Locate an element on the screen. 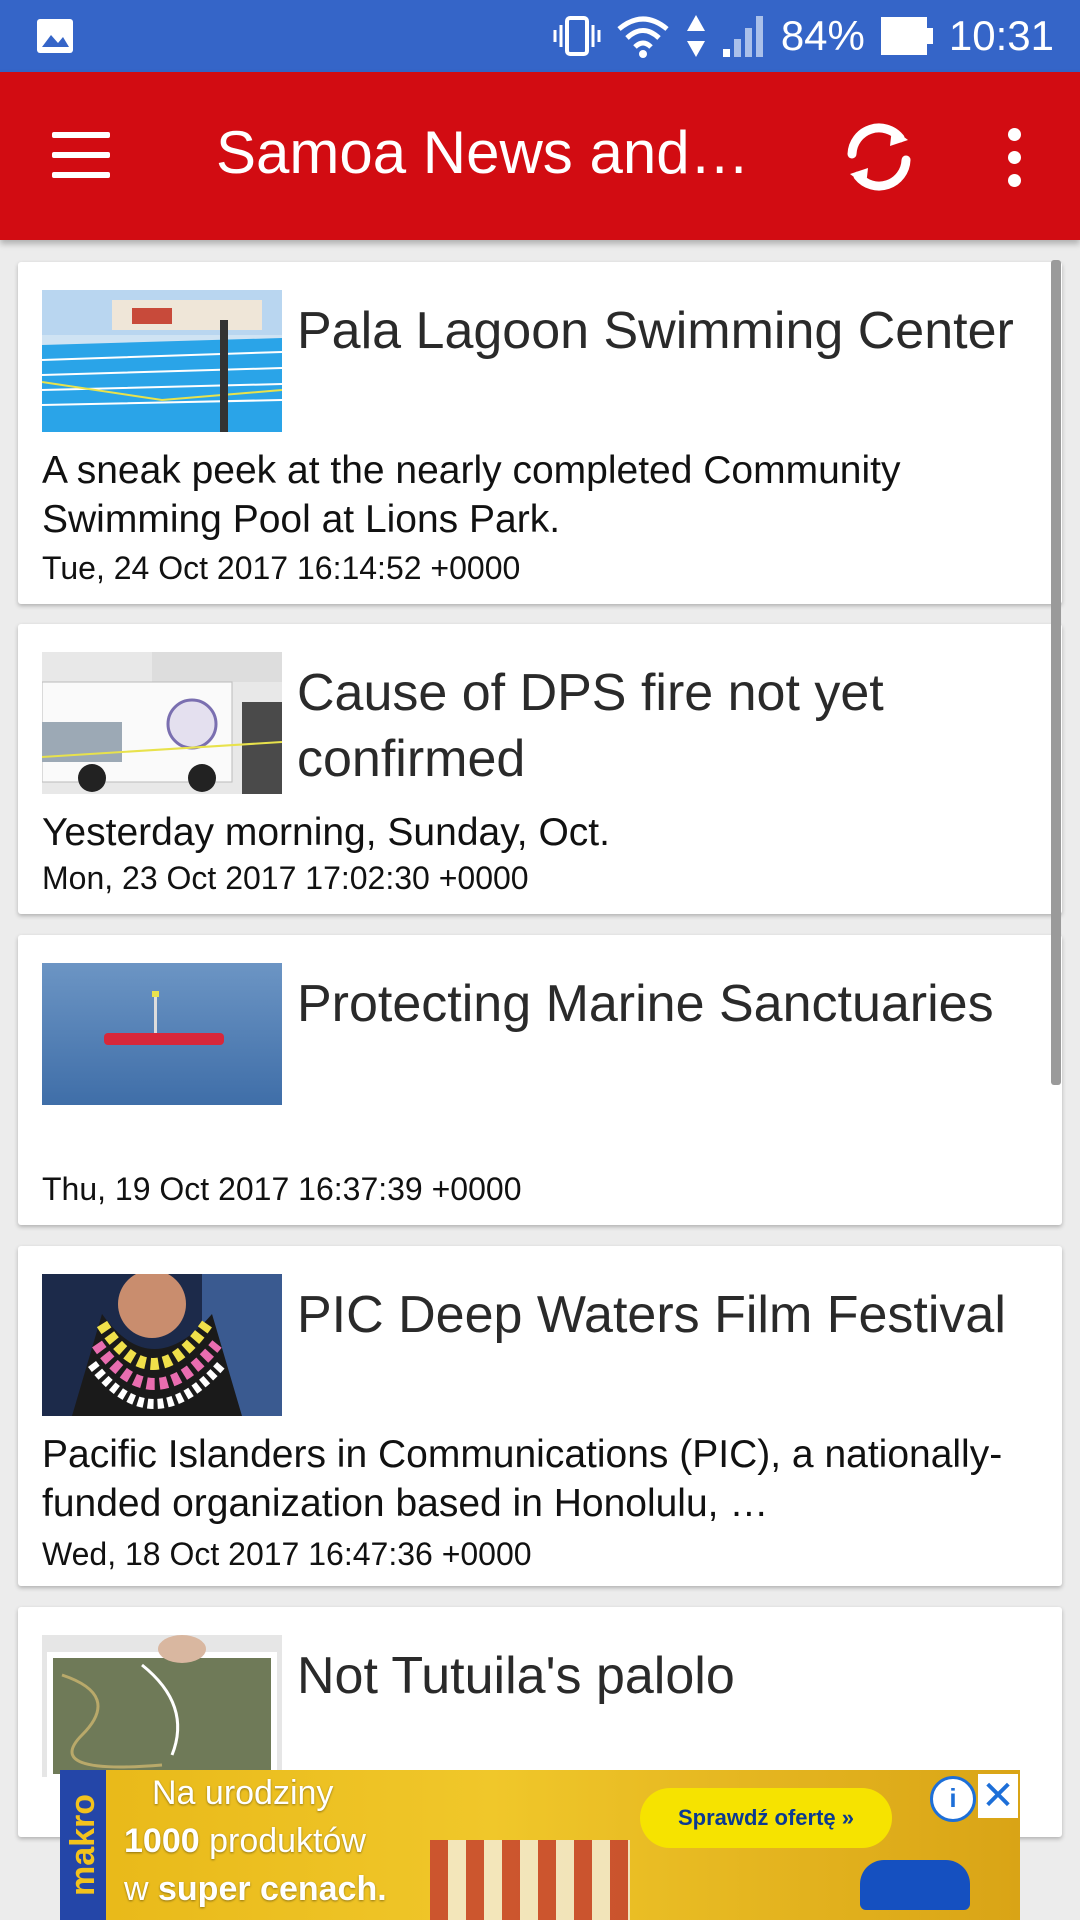  image-notification-icon is located at coordinates (55, 36).